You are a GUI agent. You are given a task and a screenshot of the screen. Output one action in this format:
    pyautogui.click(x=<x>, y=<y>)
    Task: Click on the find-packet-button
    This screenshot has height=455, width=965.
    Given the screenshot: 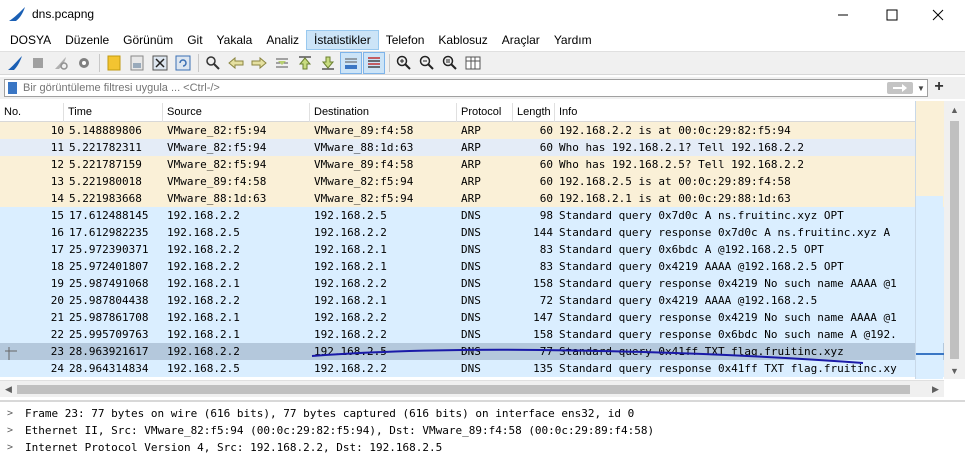 What is the action you would take?
    pyautogui.click(x=213, y=63)
    